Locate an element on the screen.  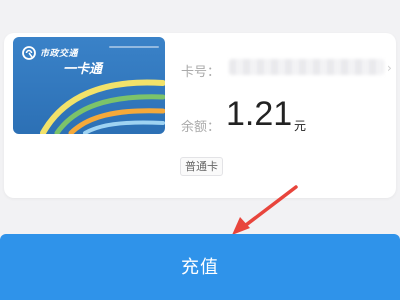
card-number-label: 卡号： is located at coordinates (201, 72).